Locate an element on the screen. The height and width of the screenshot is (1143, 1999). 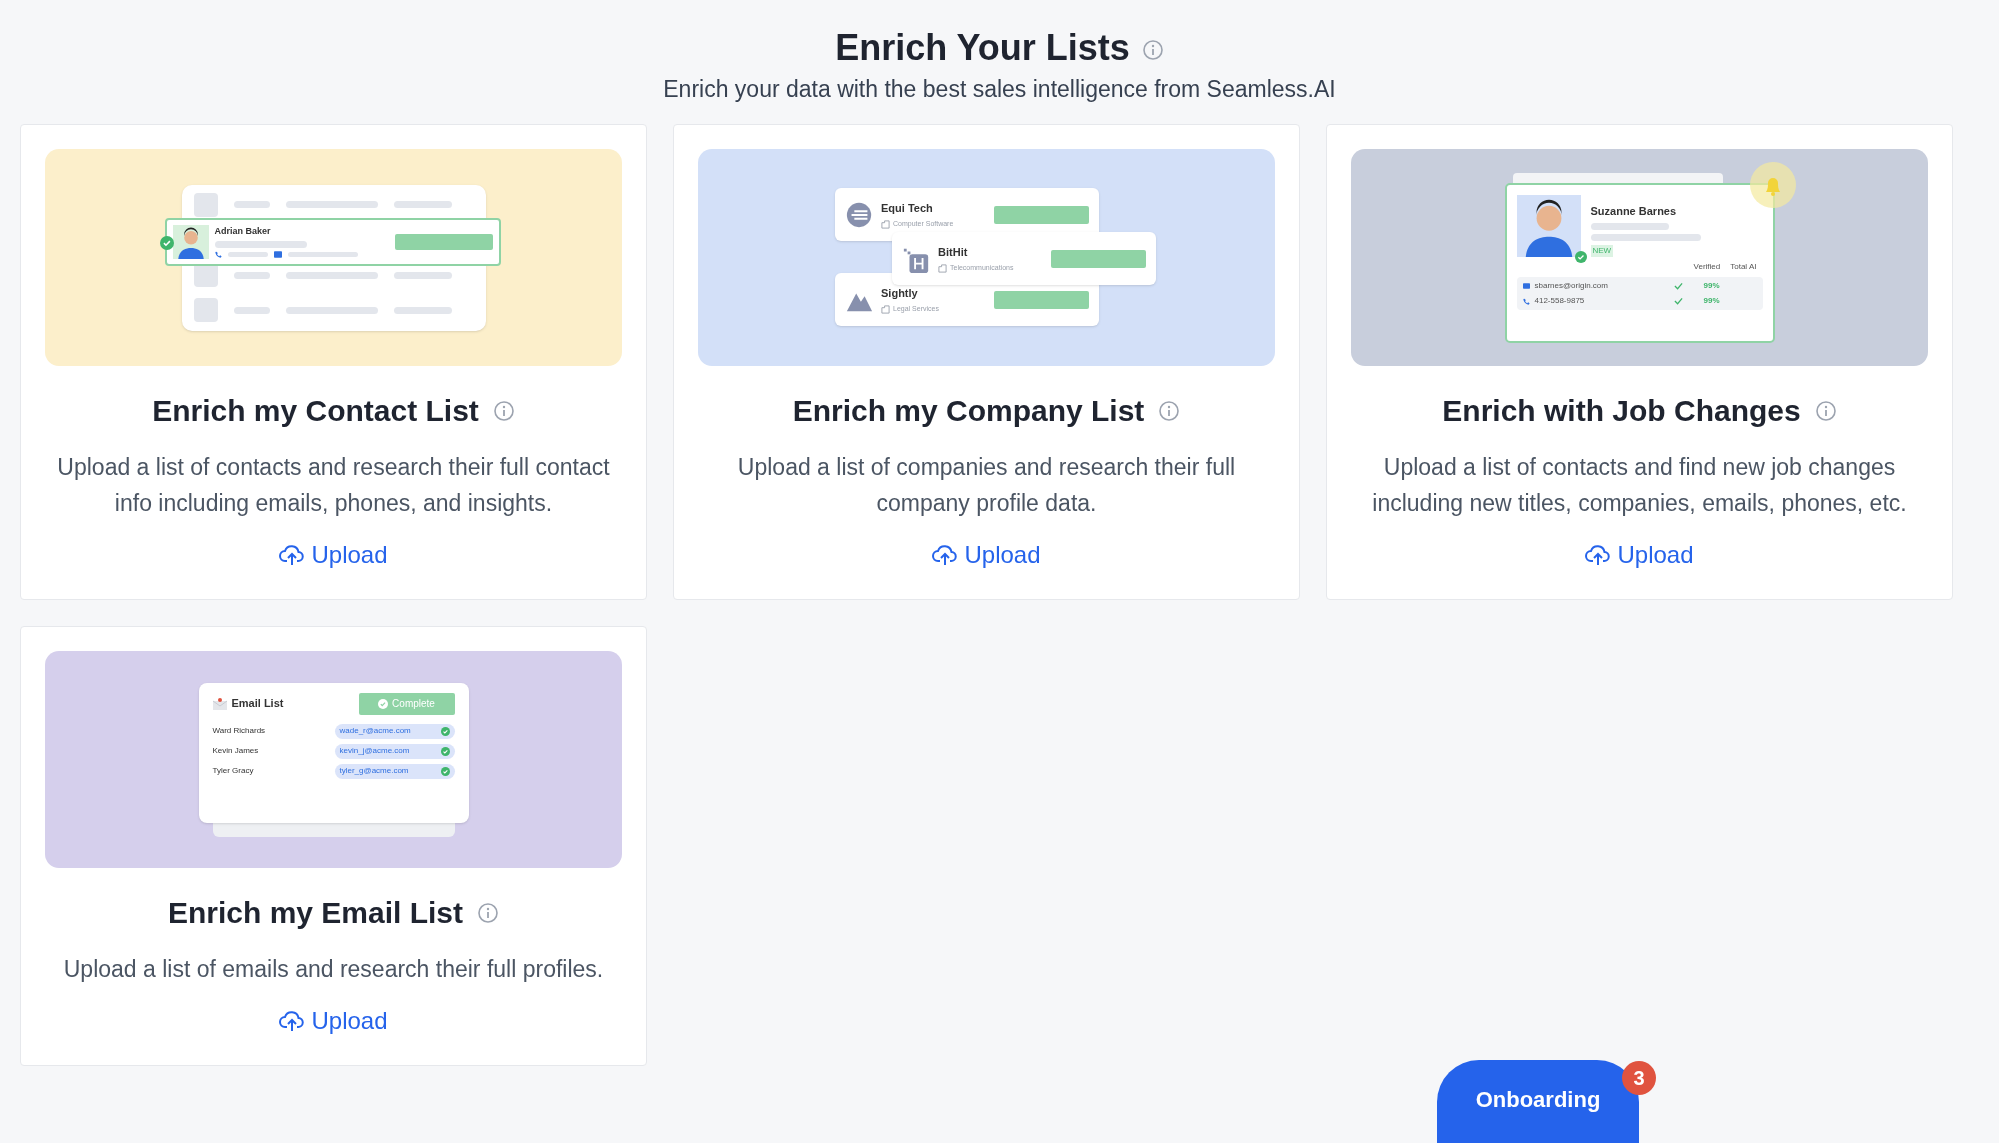
card-title: Enrich my Email List is located at coordinates (315, 913).